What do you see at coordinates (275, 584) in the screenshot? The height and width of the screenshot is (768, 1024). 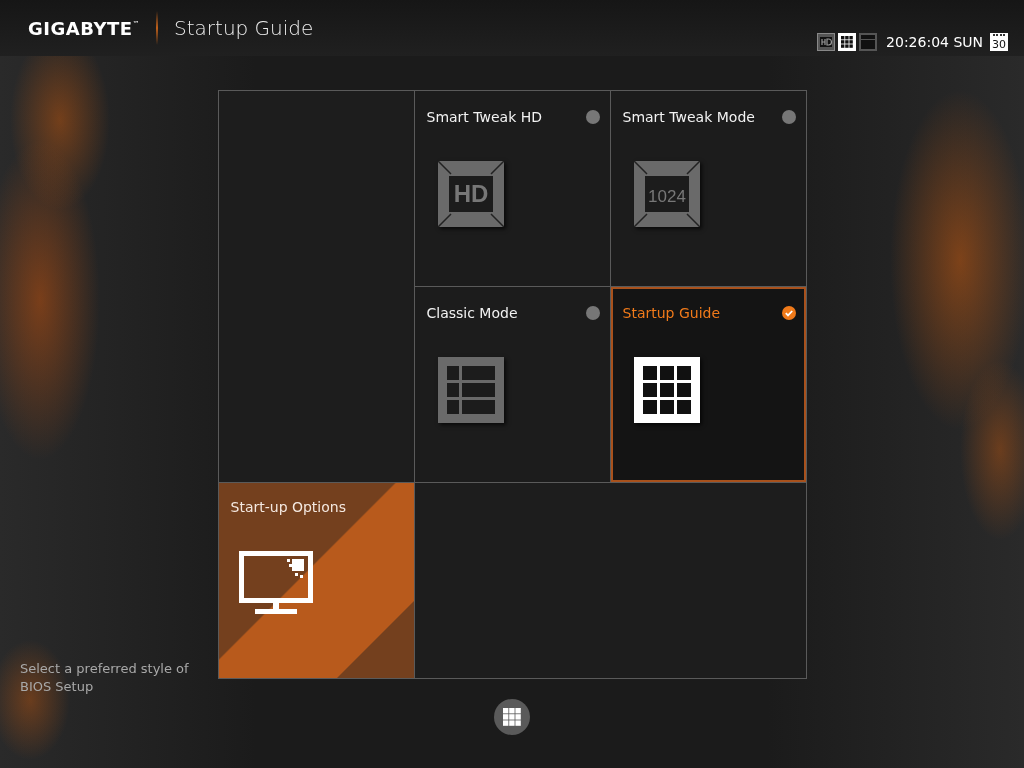 I see `monitor-icon` at bounding box center [275, 584].